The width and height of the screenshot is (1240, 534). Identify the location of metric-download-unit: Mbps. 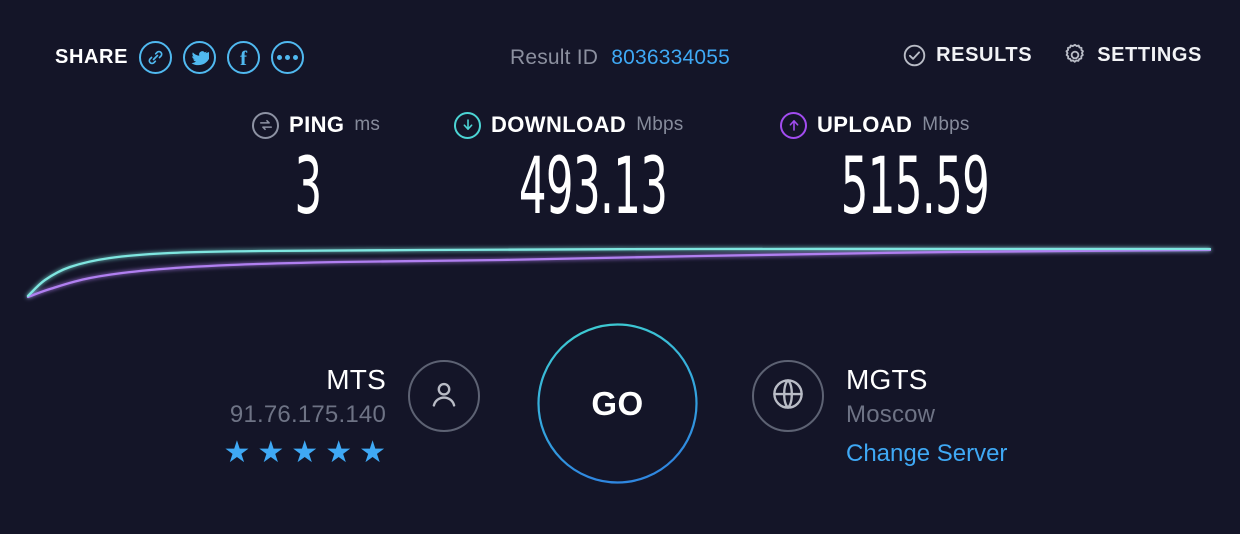
(660, 124).